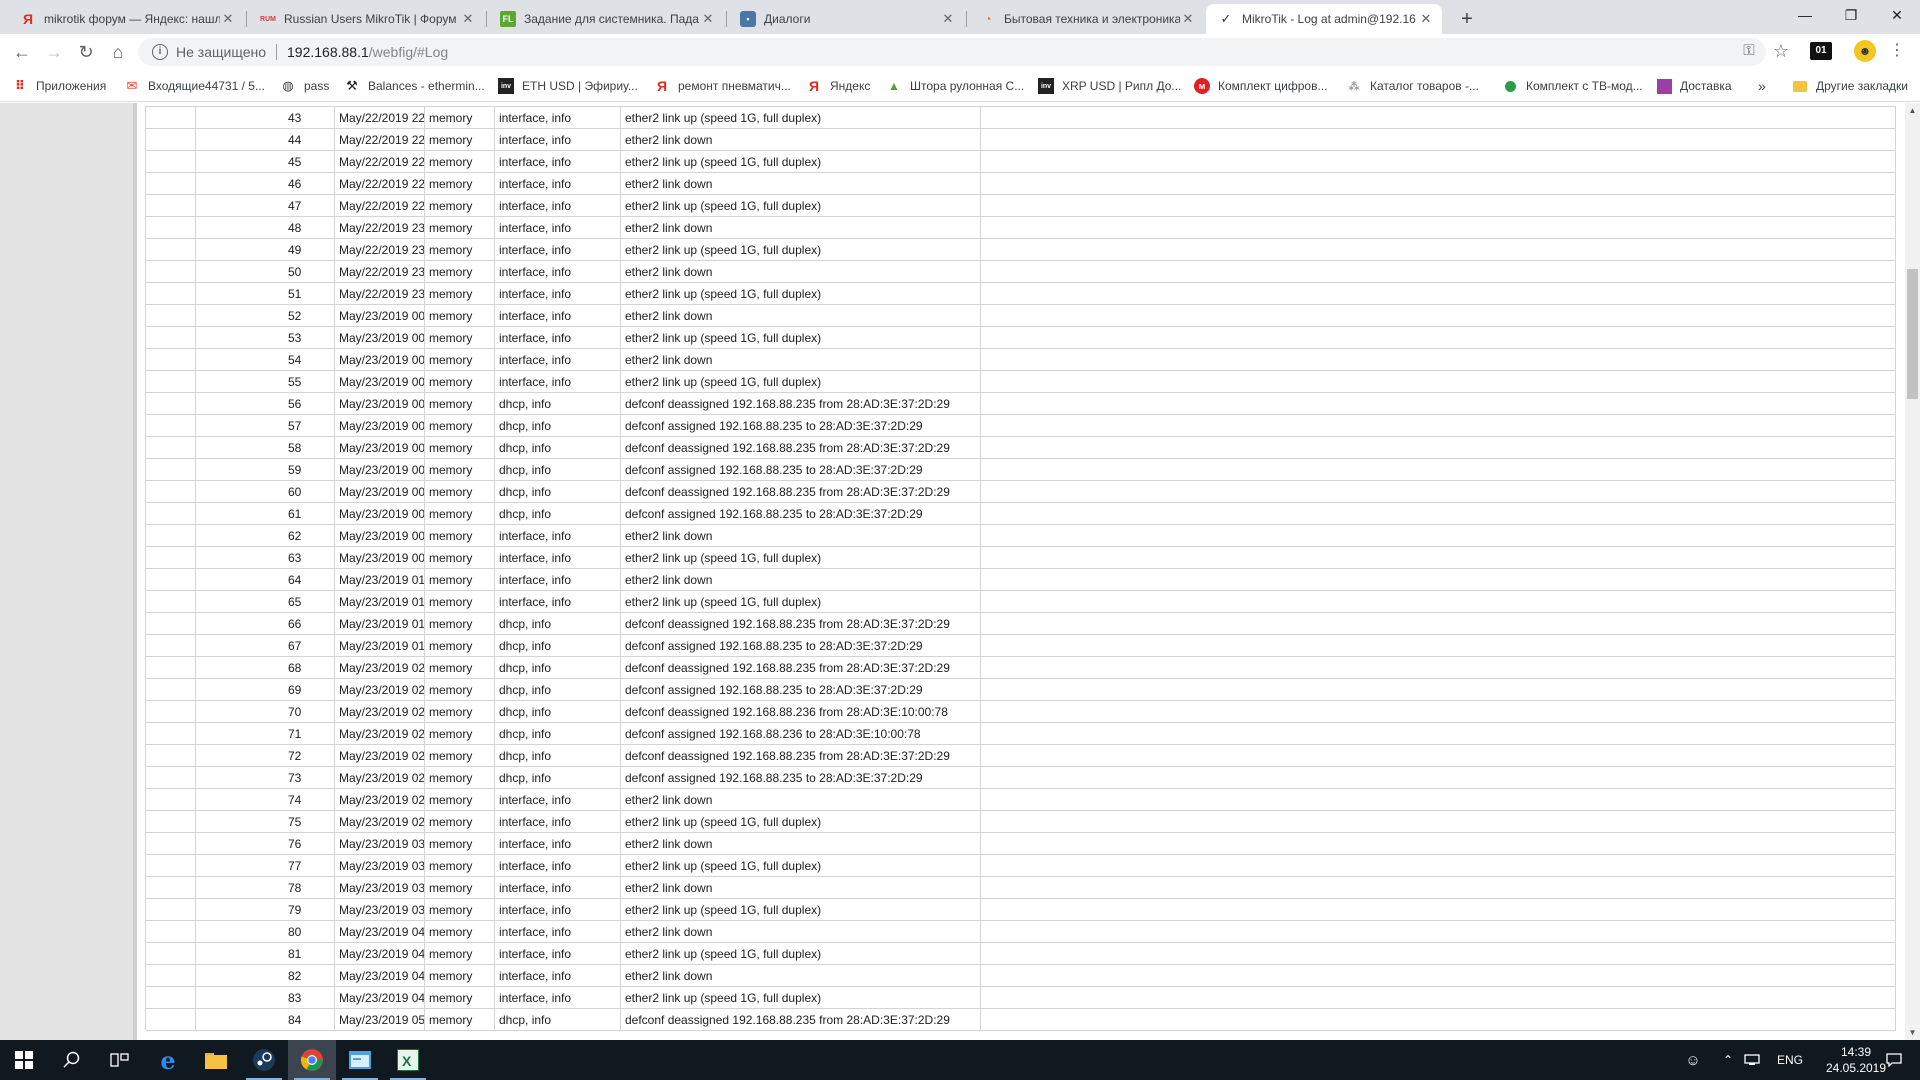 The height and width of the screenshot is (1080, 1920). Describe the element at coordinates (1790, 1060) in the screenshot. I see `language-indicator: ENG` at that location.